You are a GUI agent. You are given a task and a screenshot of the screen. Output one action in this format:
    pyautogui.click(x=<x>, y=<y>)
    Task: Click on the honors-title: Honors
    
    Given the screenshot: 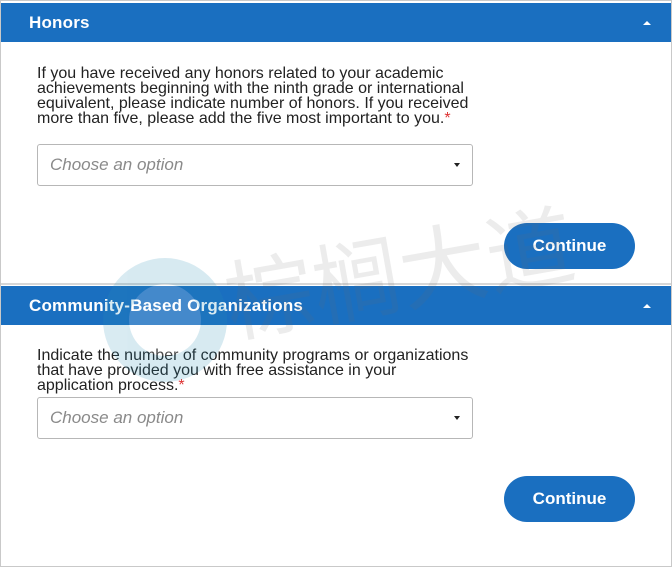 What is the action you would take?
    pyautogui.click(x=59, y=22)
    